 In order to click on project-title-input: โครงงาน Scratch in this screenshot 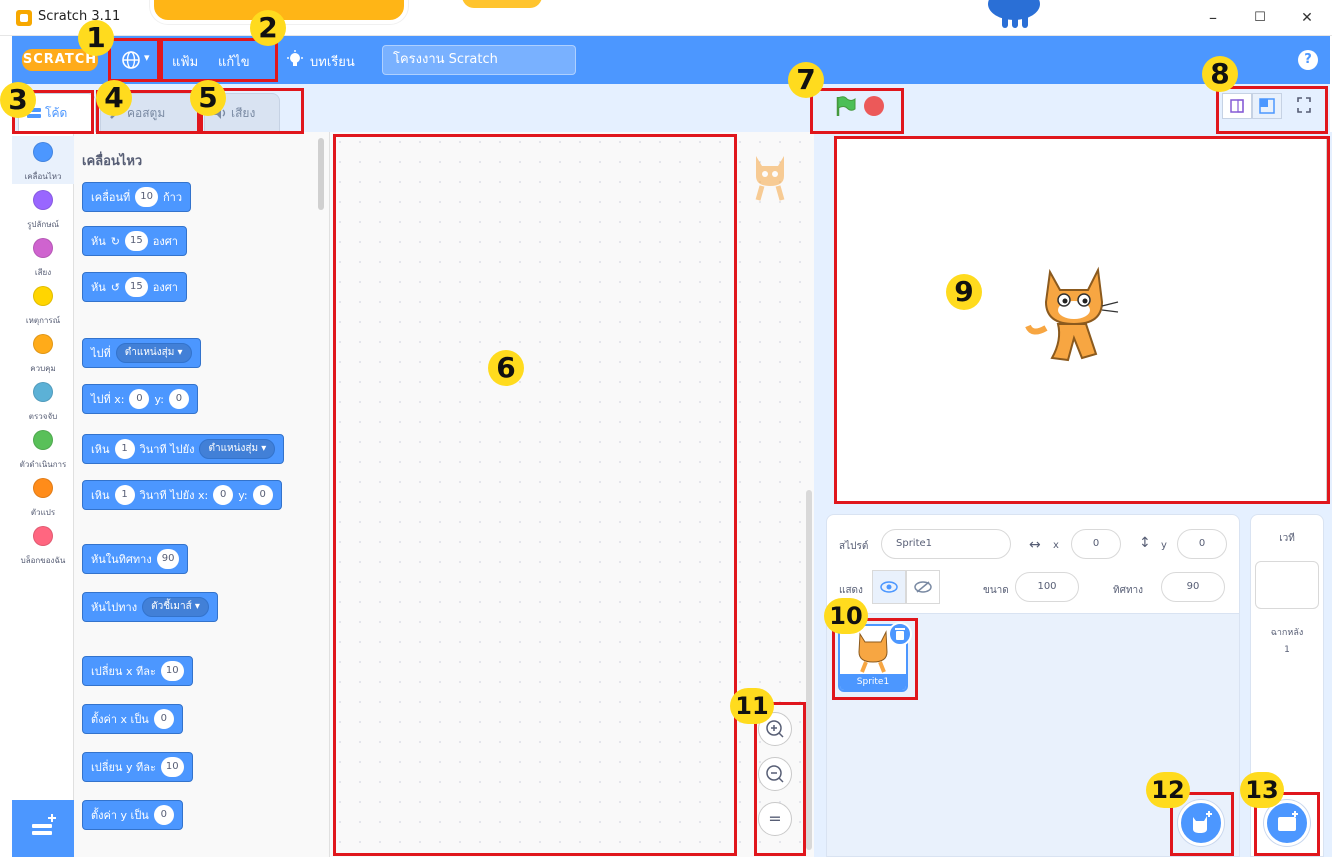, I will do `click(479, 60)`.